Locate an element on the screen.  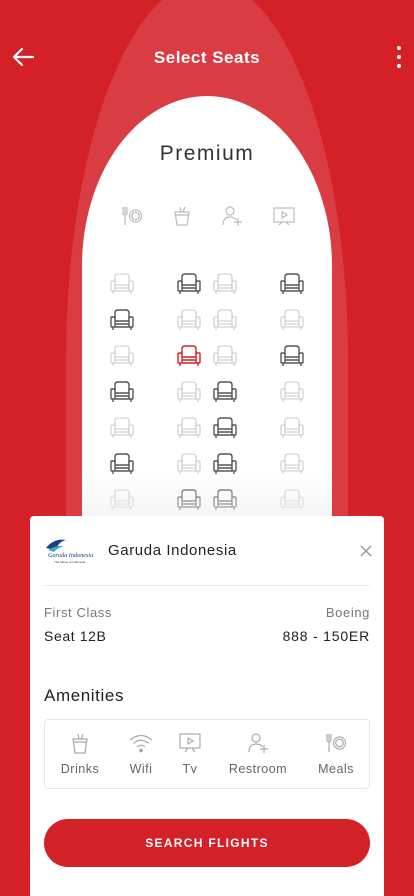
amenity-label: Tv is located at coordinates (190, 769).